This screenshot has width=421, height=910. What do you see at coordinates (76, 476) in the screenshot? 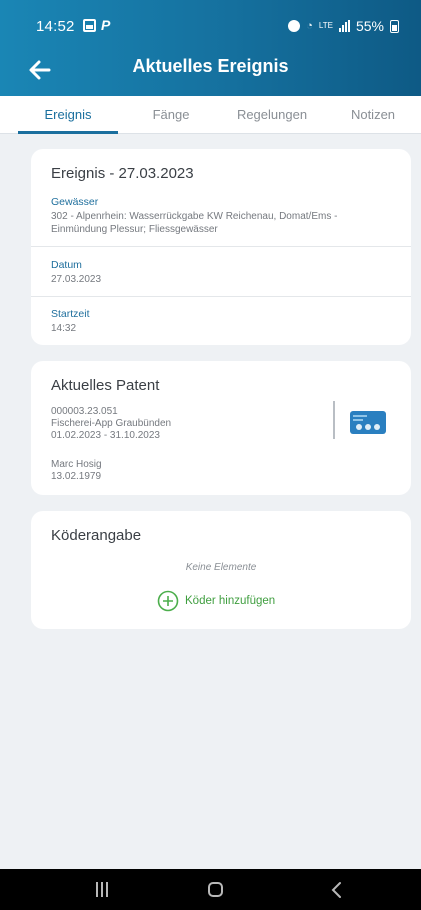
I see `holder-birthdate: 13.02.1979` at bounding box center [76, 476].